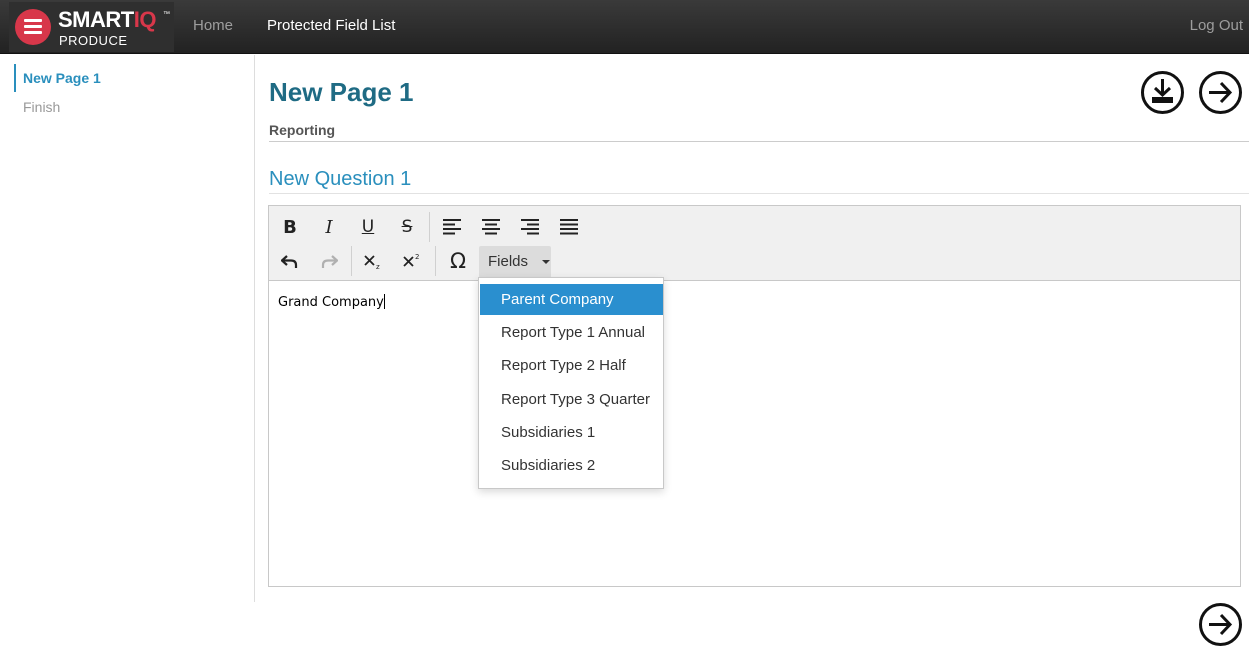 The height and width of the screenshot is (652, 1249). Describe the element at coordinates (378, 266) in the screenshot. I see `svg-text: z` at that location.